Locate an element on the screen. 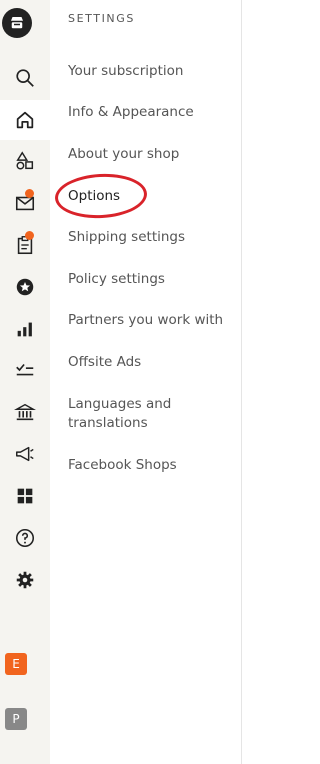 This screenshot has width=320, height=764. home-icon is located at coordinates (25, 120).